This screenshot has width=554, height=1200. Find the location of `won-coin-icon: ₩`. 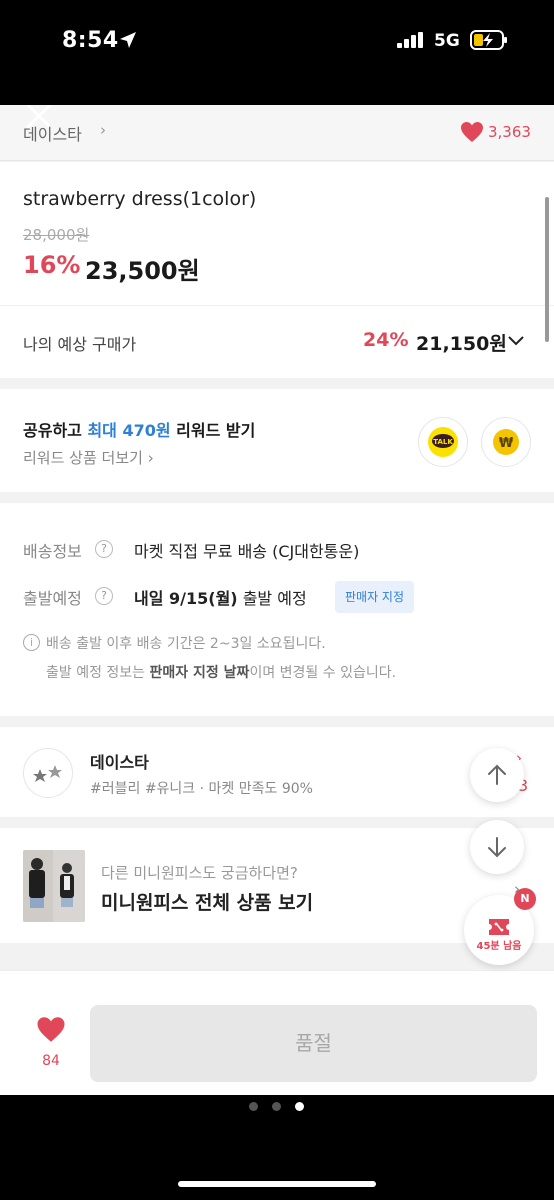

won-coin-icon: ₩ is located at coordinates (506, 442).